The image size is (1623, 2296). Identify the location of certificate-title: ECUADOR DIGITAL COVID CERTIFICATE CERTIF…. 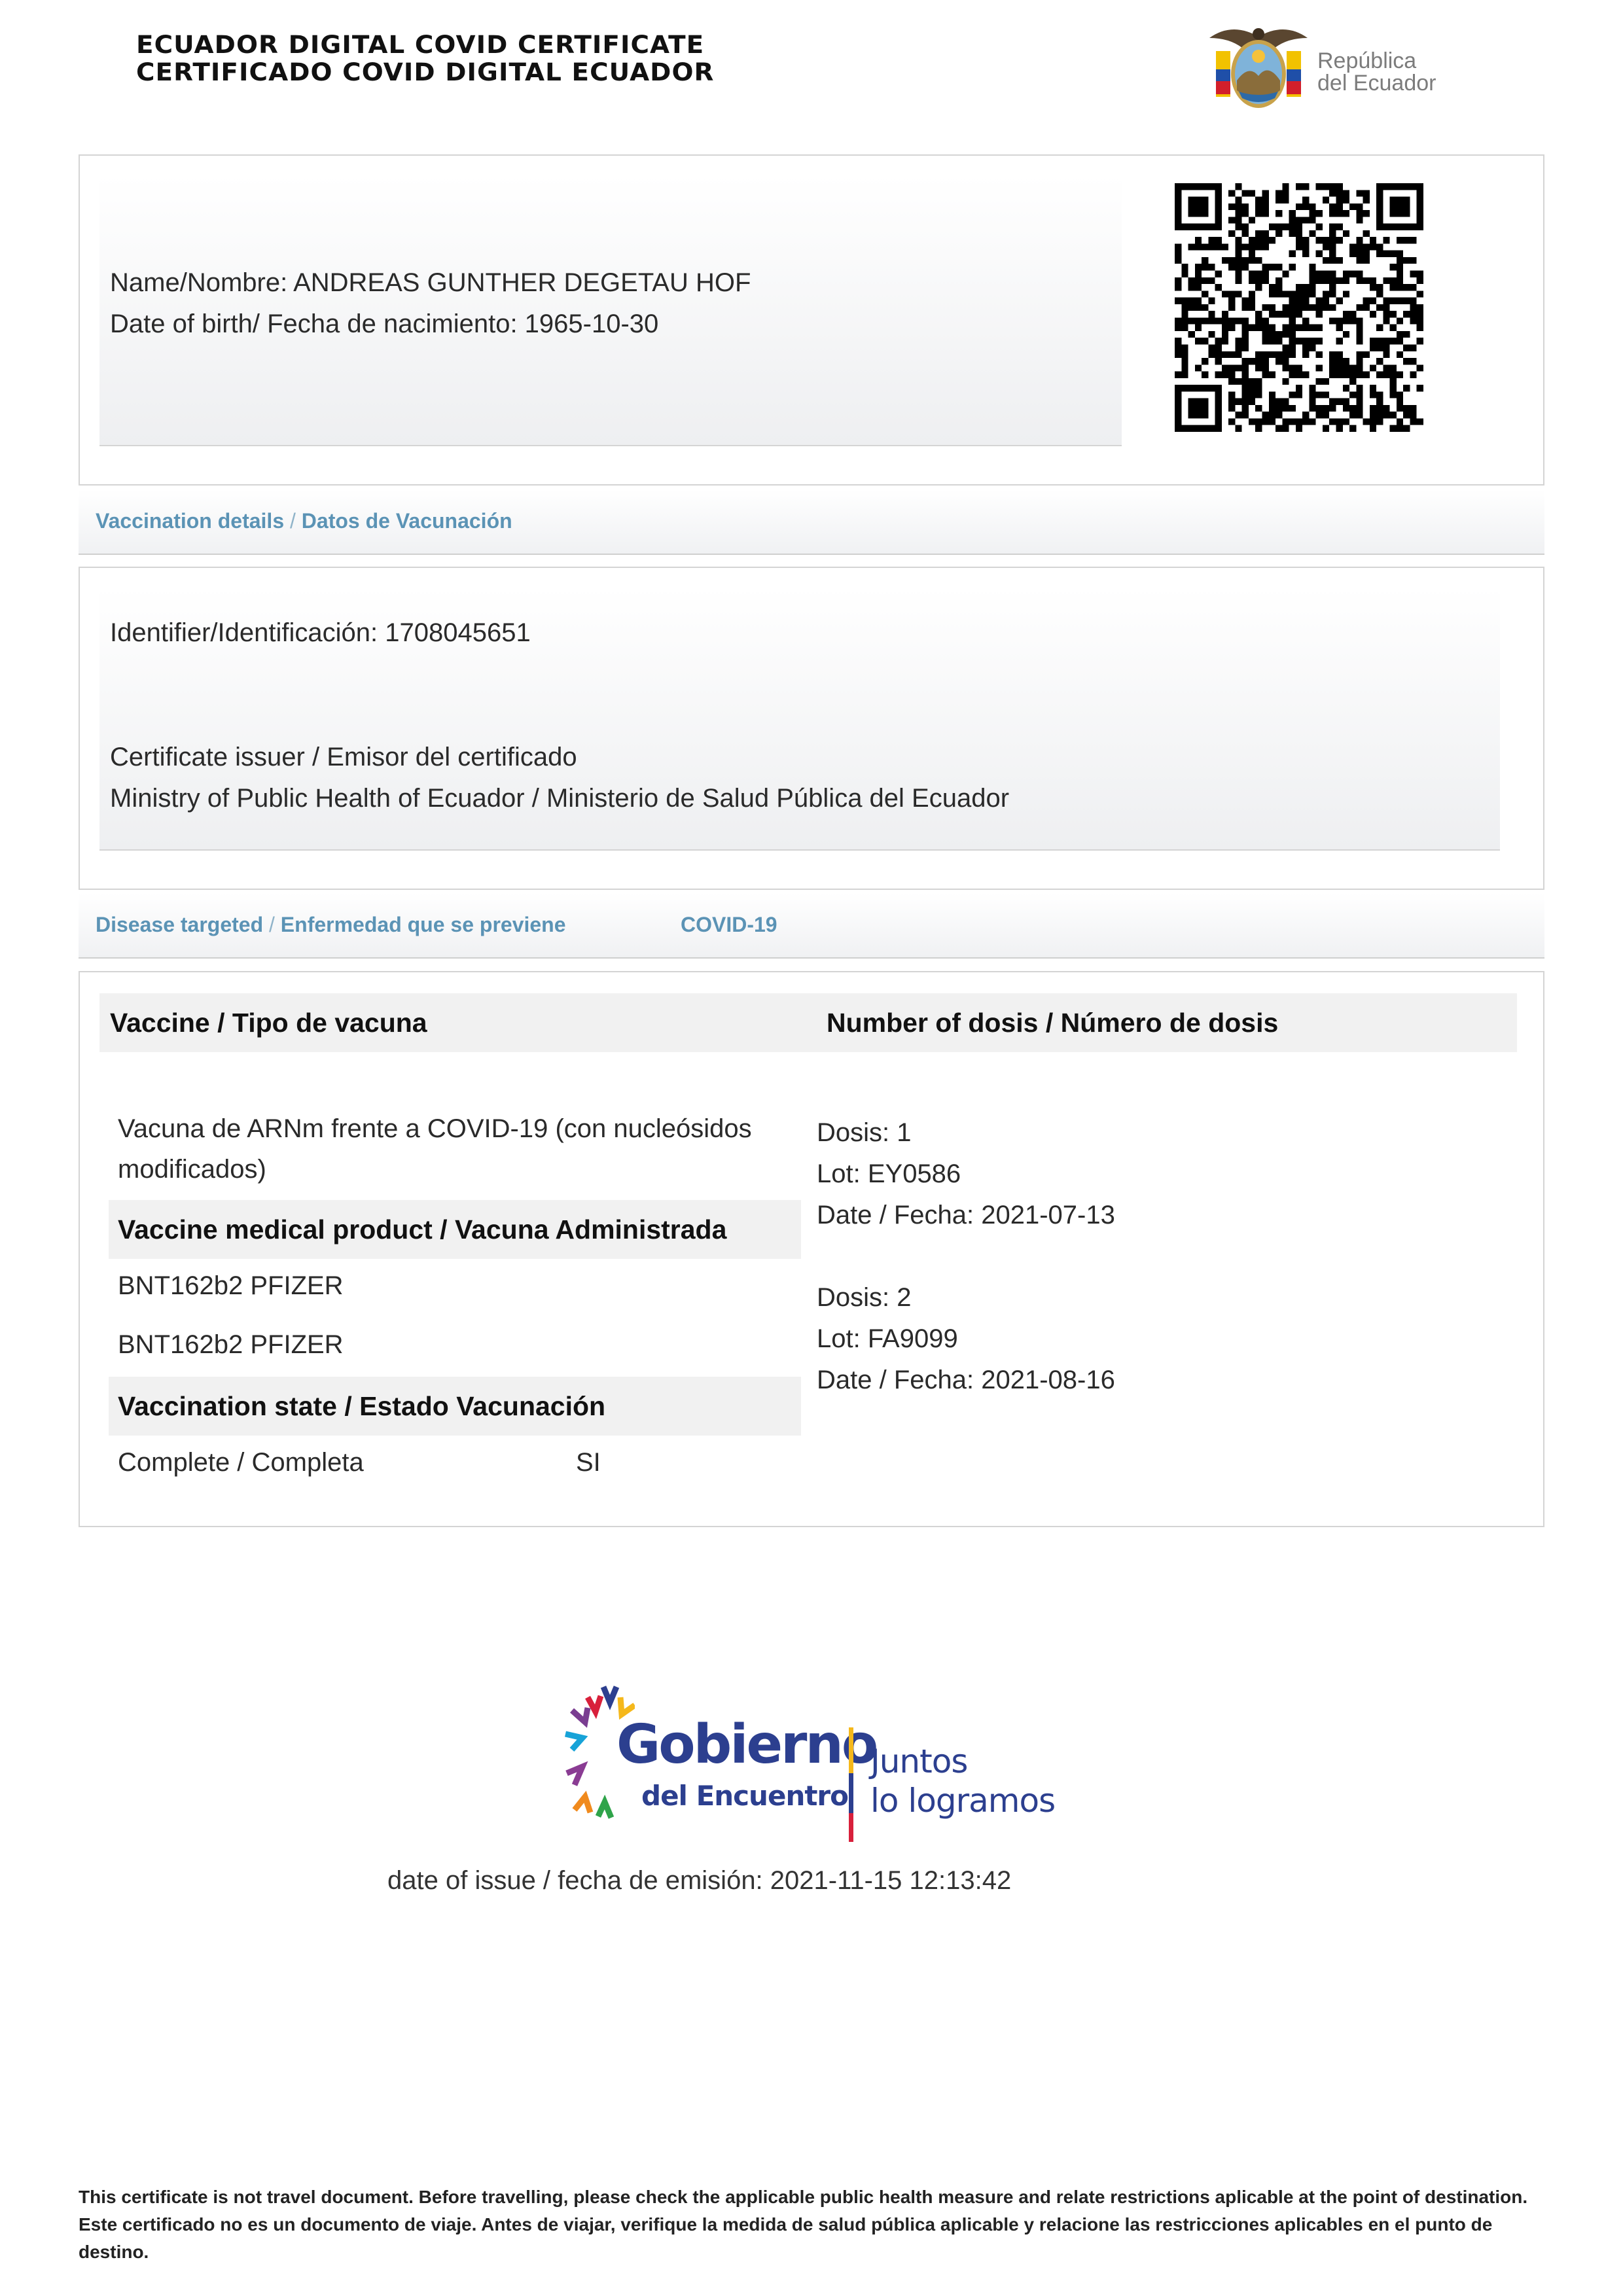
(424, 59).